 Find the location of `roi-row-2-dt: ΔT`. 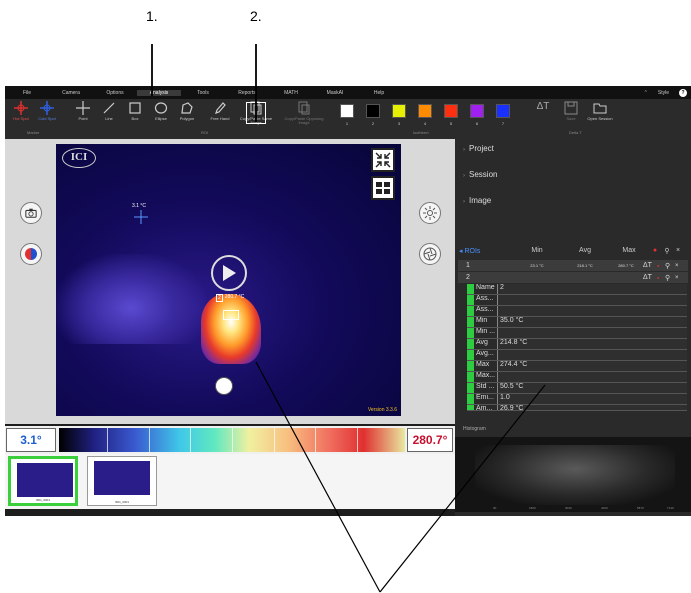

roi-row-2-dt: ΔT is located at coordinates (650, 277).